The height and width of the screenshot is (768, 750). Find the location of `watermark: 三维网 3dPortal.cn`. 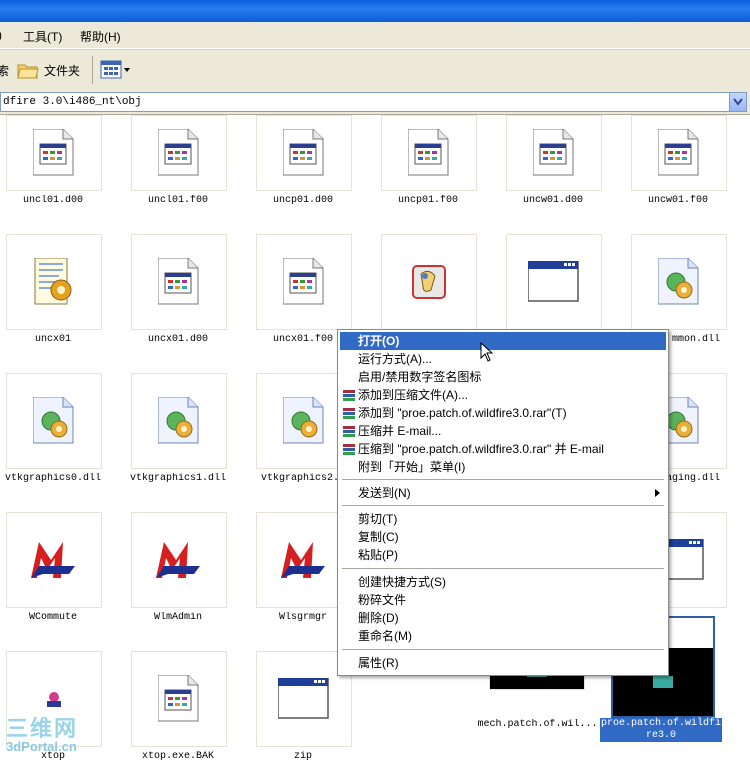

watermark: 三维网 3dPortal.cn is located at coordinates (42, 736).